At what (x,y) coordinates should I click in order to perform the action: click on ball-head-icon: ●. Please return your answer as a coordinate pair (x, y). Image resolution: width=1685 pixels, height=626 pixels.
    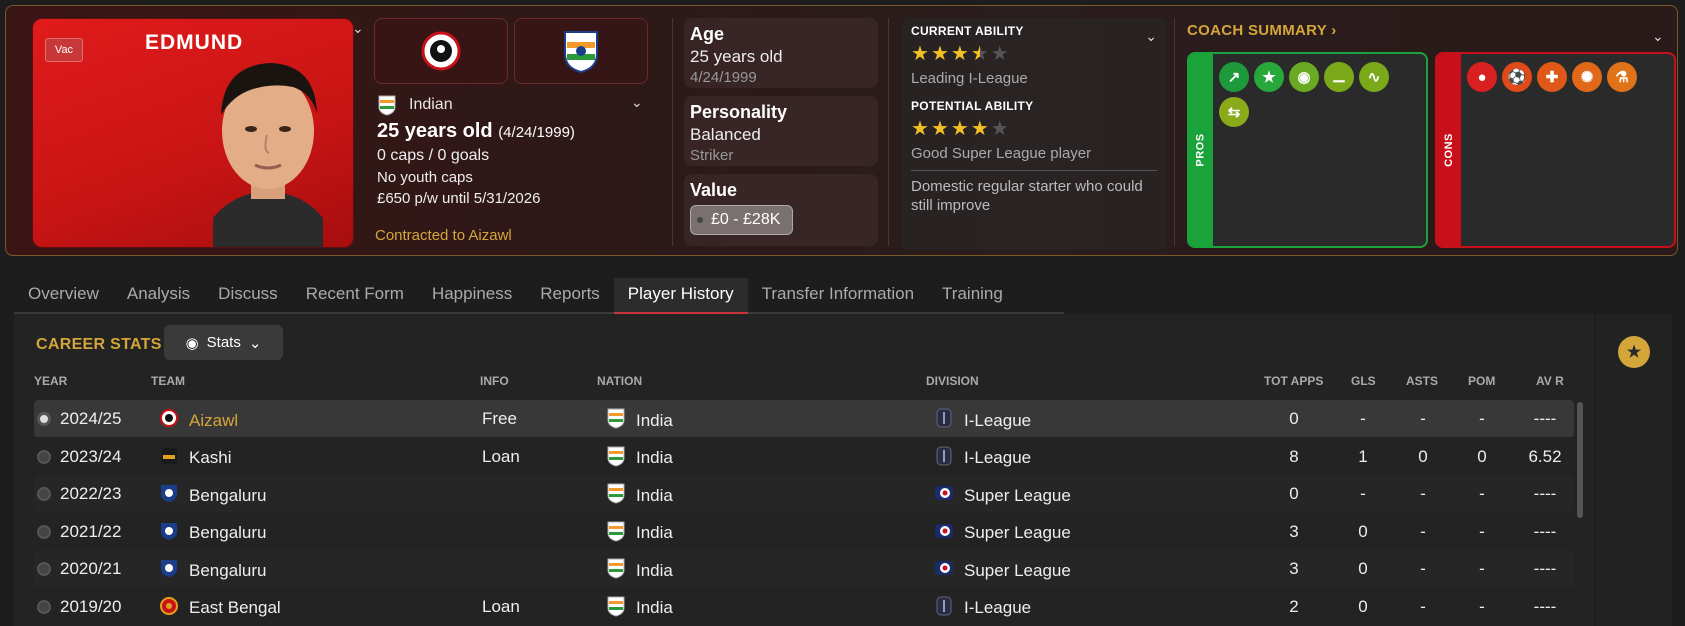
    Looking at the image, I should click on (1482, 77).